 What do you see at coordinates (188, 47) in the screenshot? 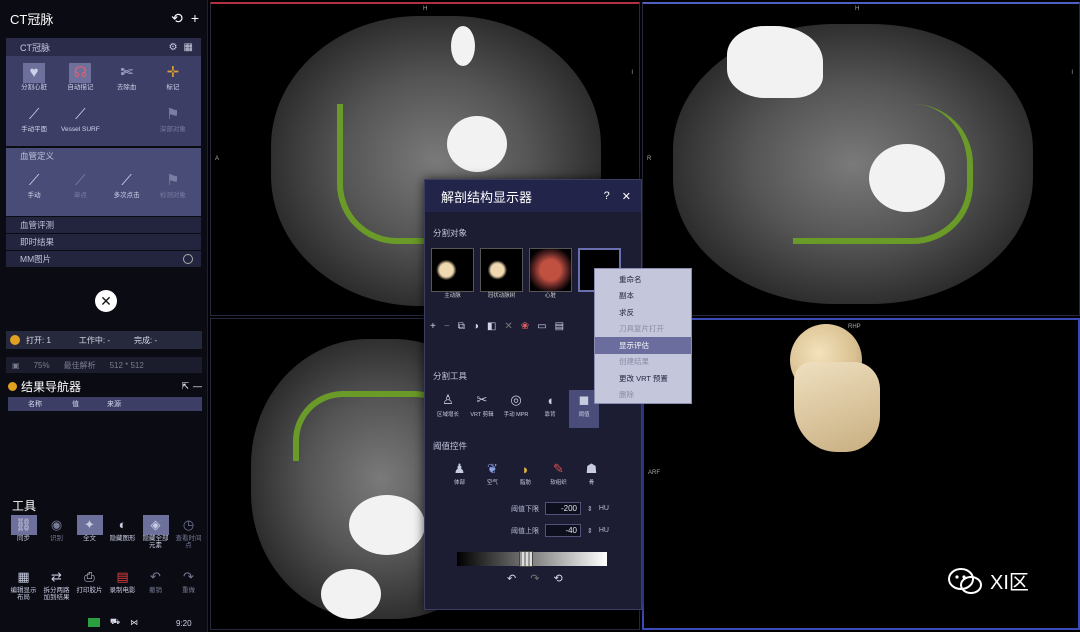
I see `grid-icon: ▦` at bounding box center [188, 47].